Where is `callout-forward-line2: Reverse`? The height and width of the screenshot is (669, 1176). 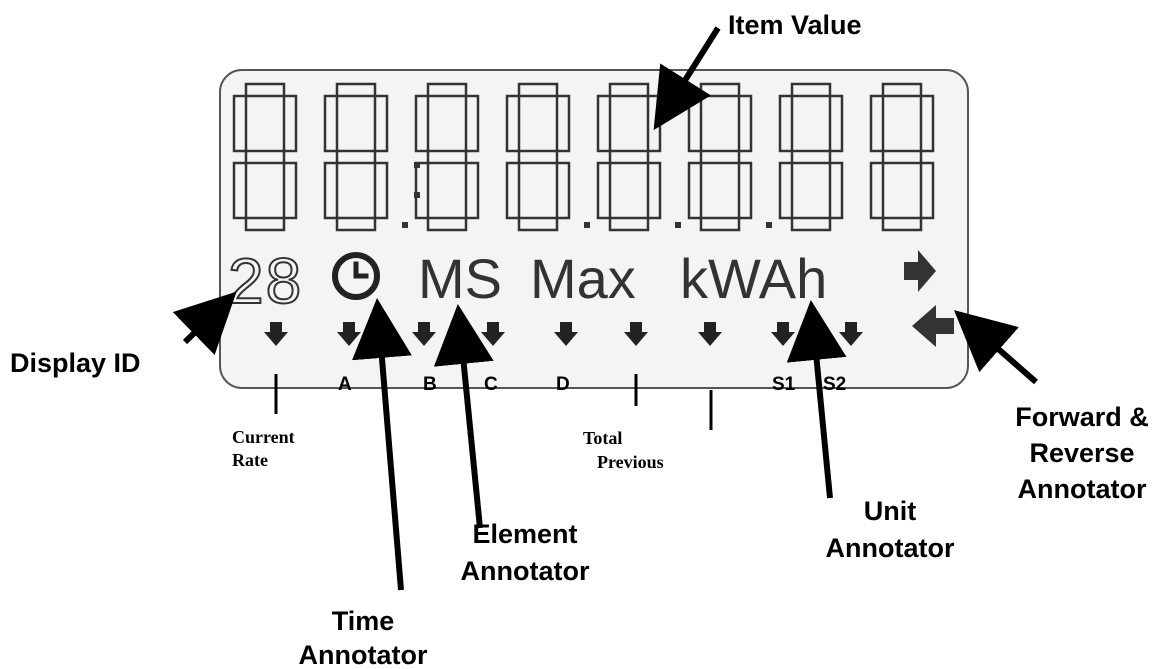
callout-forward-line2: Reverse is located at coordinates (1081, 453).